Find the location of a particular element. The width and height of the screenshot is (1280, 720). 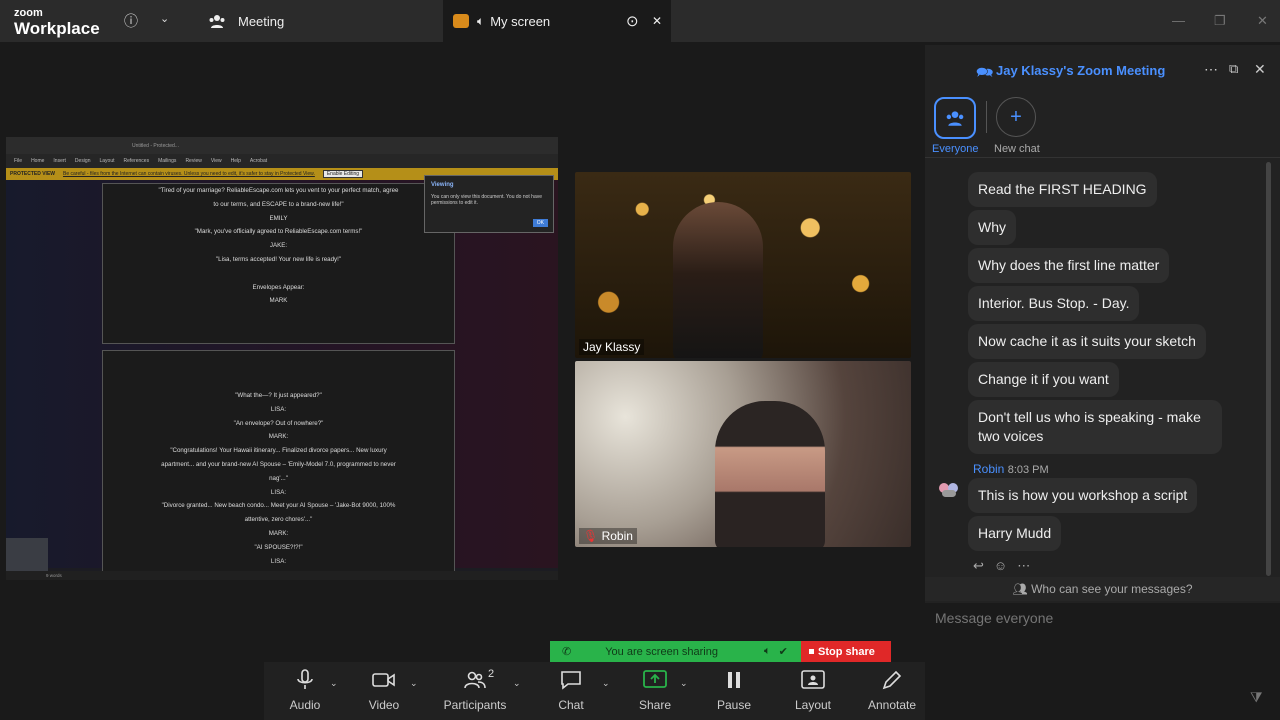

doc-menu-item: Home is located at coordinates (37, 161).